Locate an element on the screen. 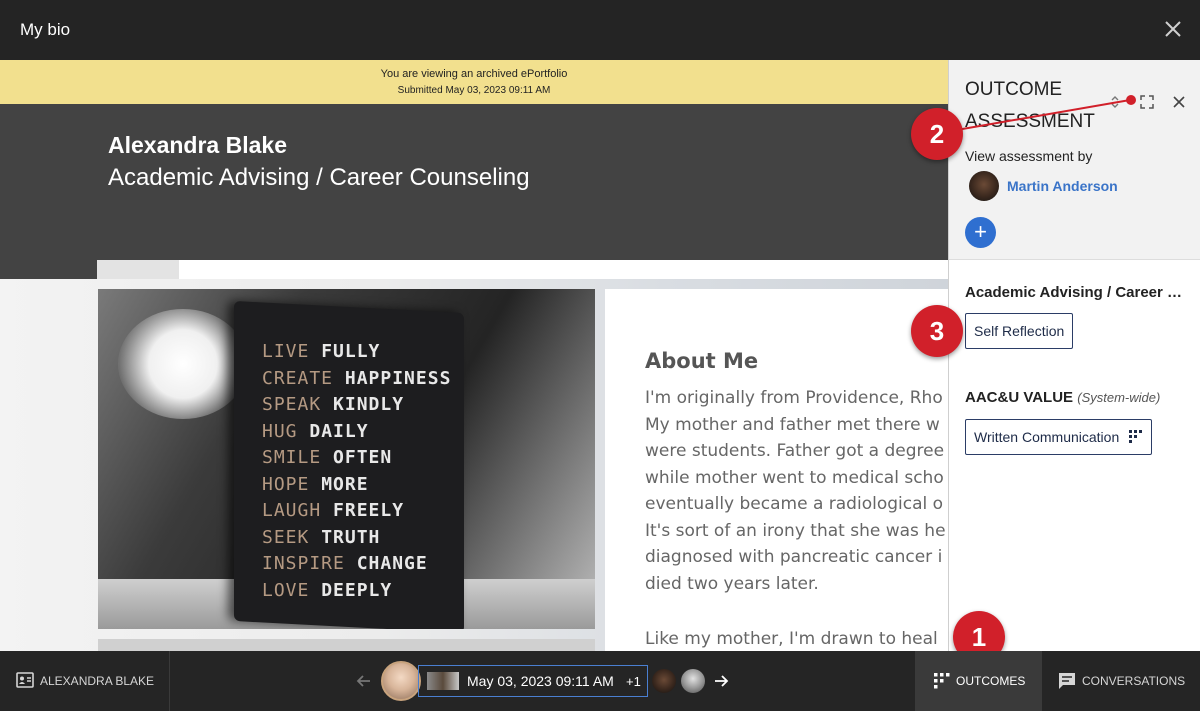 The width and height of the screenshot is (1200, 711). marker-2: 2 is located at coordinates (937, 134).